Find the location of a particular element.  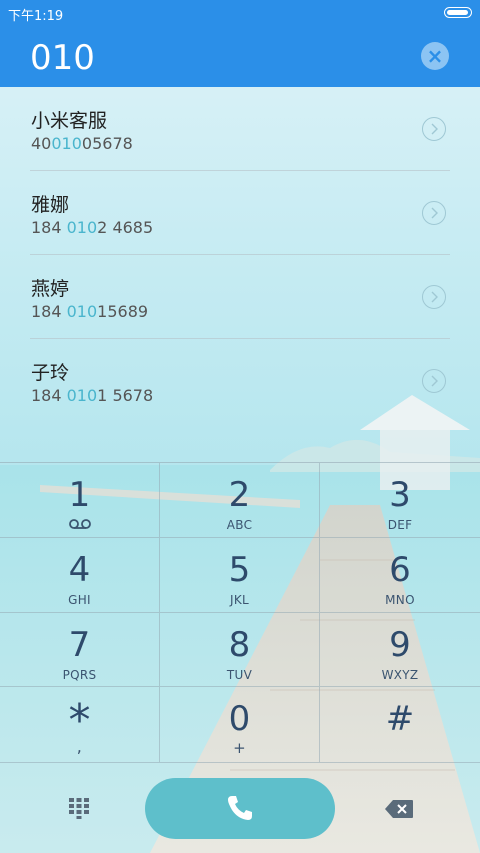

key-5: 5 JKL is located at coordinates (240, 575).